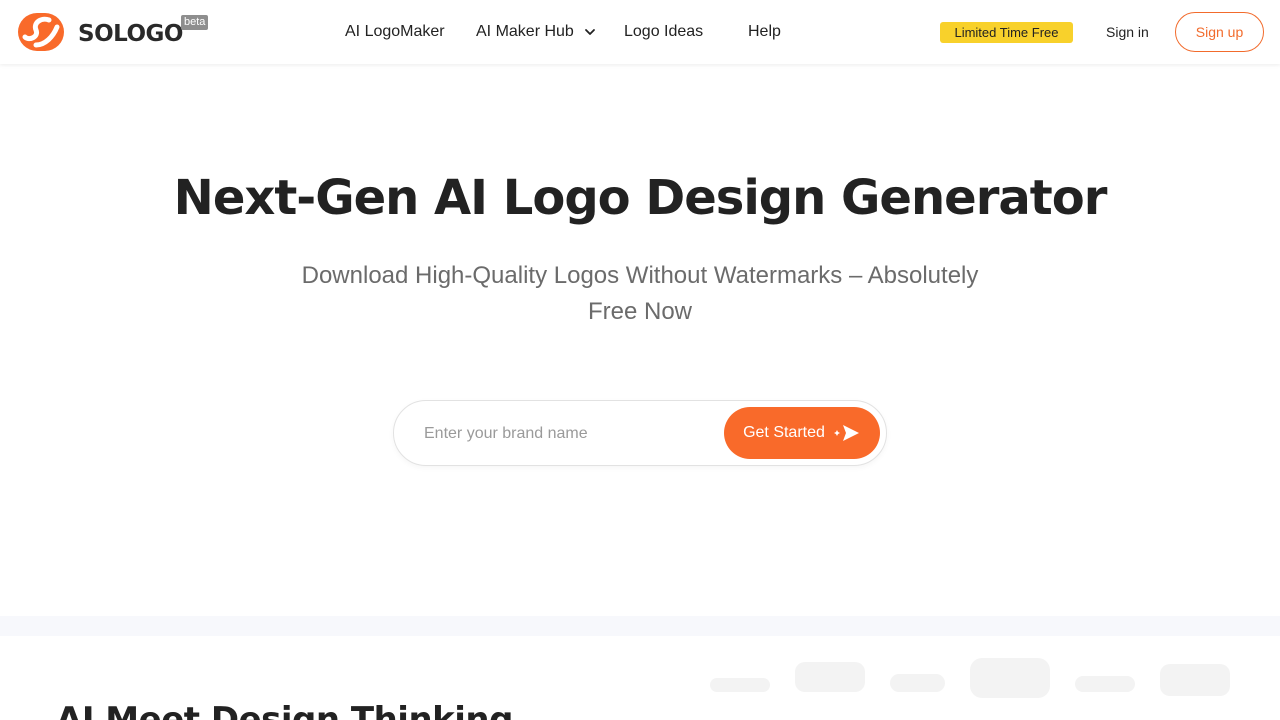 The width and height of the screenshot is (1280, 720). I want to click on beta-badge: beta, so click(195, 22).